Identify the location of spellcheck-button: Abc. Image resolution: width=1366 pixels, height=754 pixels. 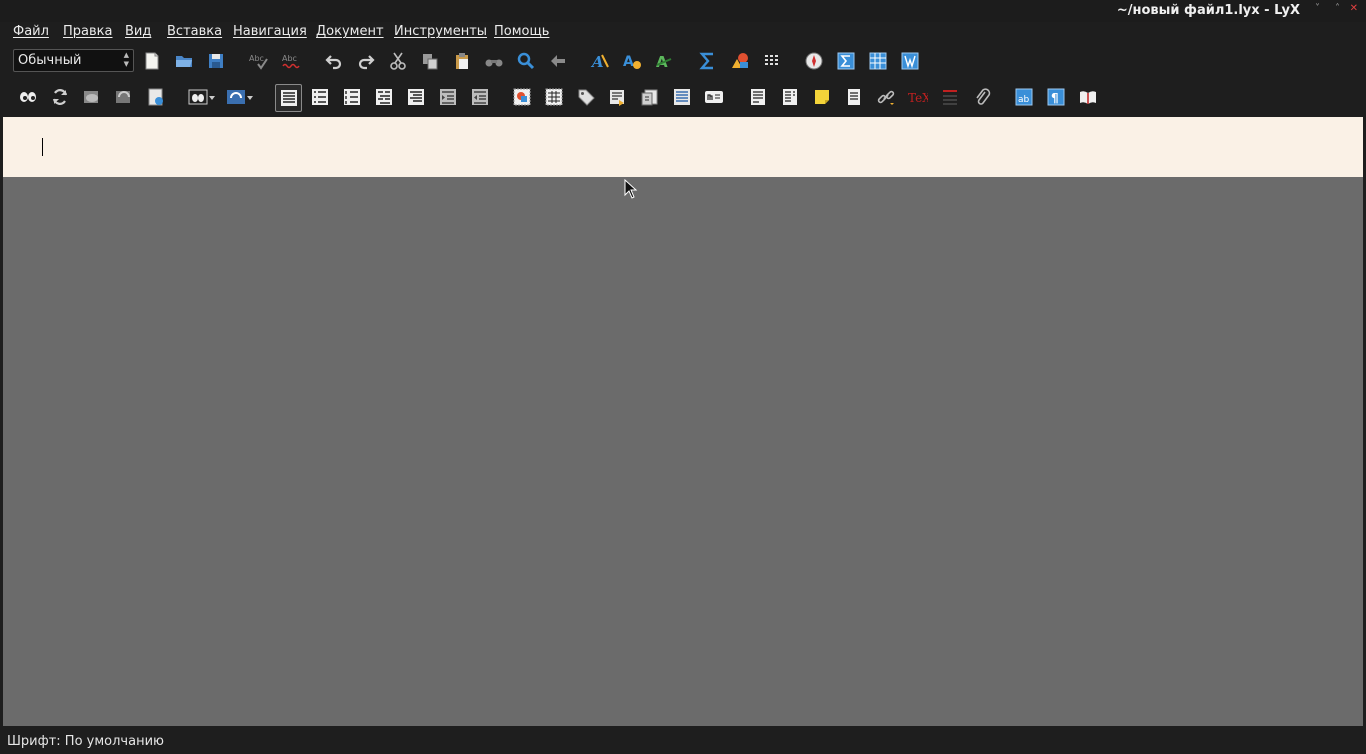
(258, 61).